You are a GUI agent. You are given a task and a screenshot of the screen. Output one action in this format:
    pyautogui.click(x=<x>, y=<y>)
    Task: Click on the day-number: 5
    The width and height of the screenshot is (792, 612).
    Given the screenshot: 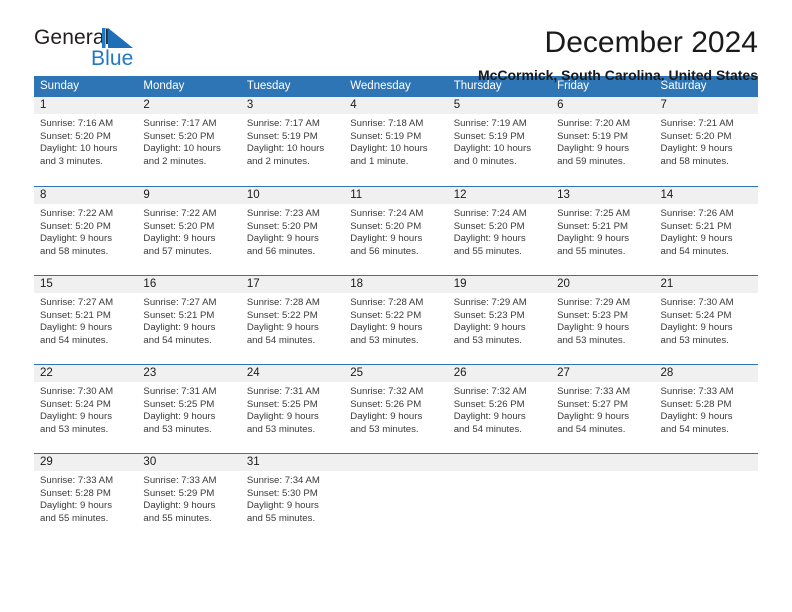 What is the action you would take?
    pyautogui.click(x=499, y=105)
    